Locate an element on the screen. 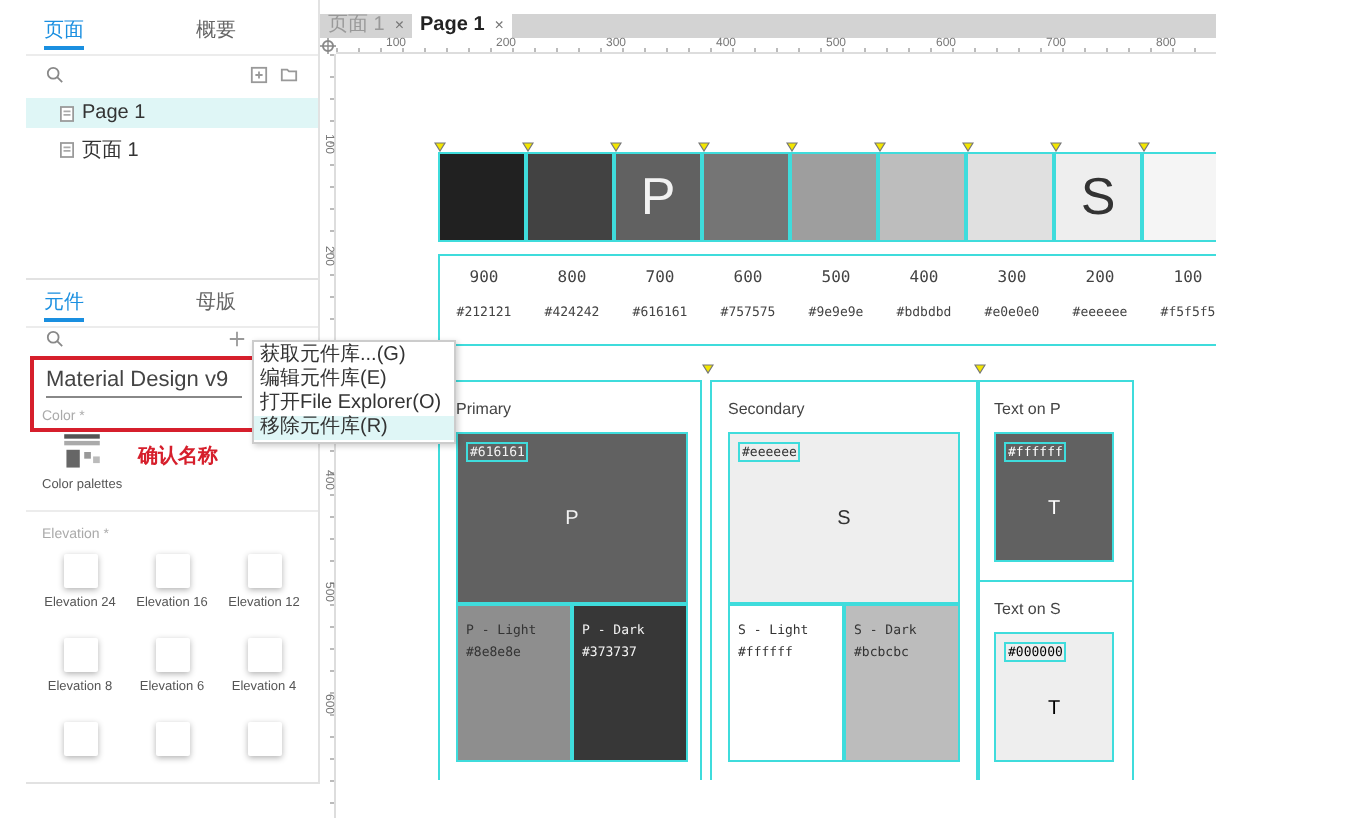 Image resolution: width=1360 pixels, height=818 pixels. menu-item: 移除元件库(R) is located at coordinates (354, 428).